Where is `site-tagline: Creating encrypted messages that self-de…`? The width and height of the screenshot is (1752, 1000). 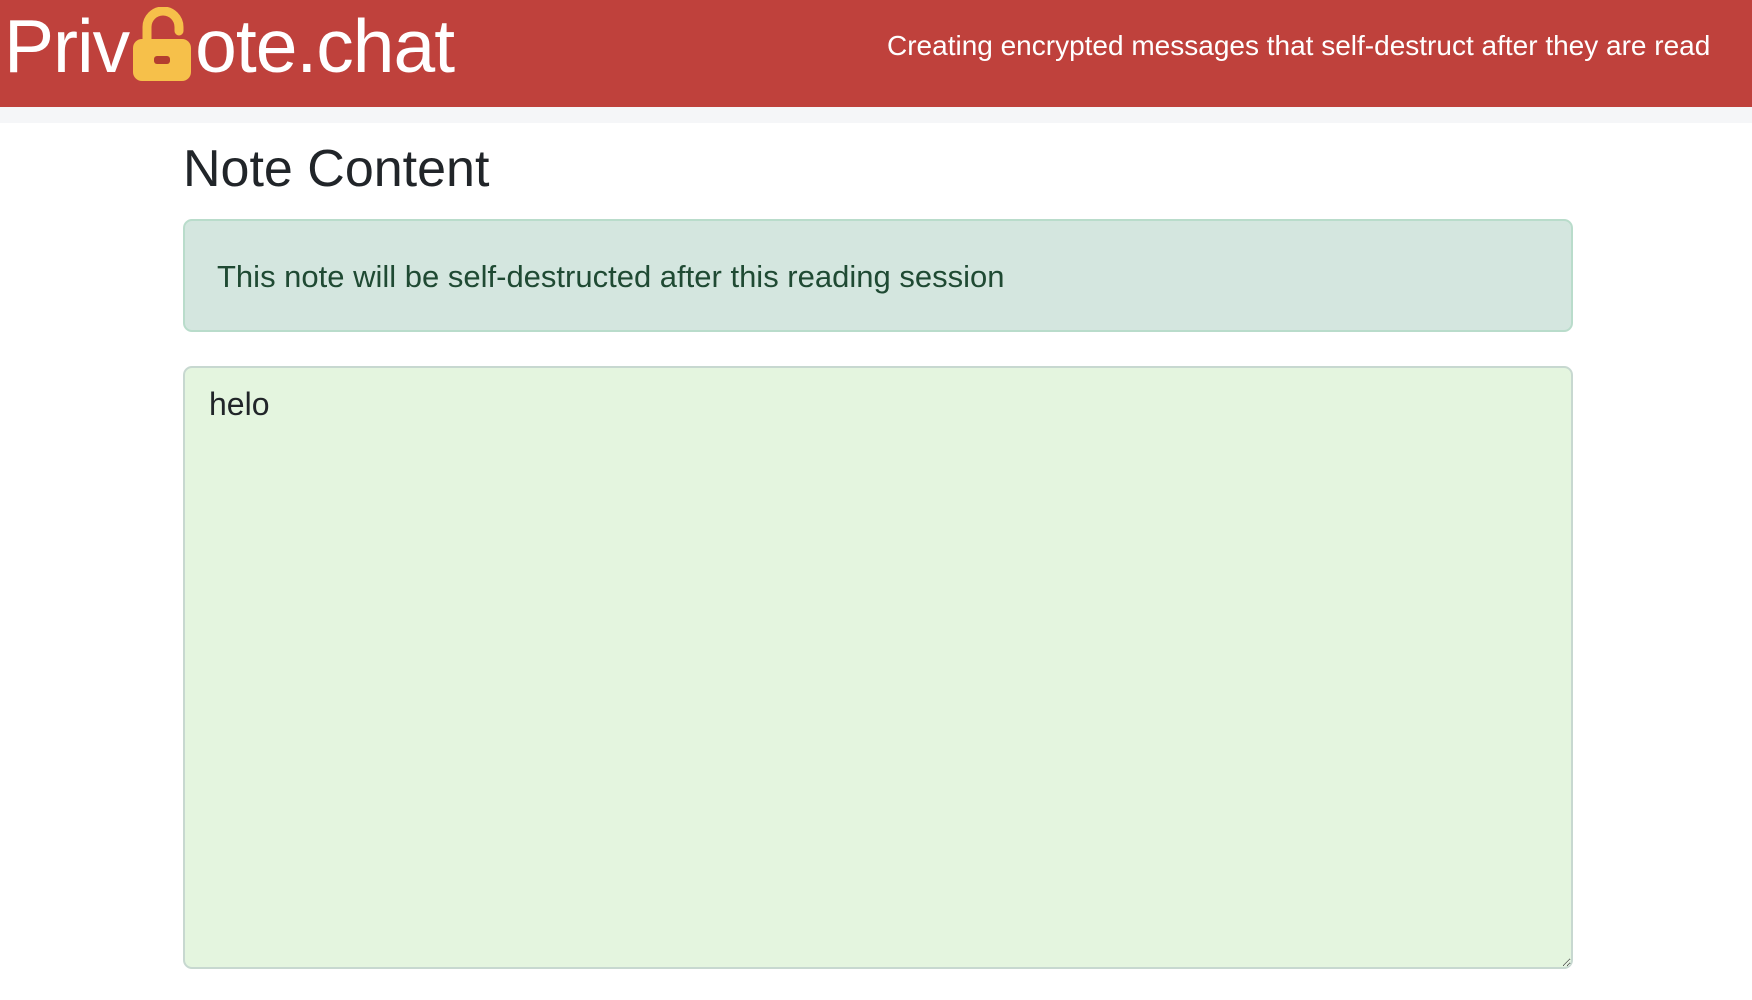
site-tagline: Creating encrypted messages that self-de… is located at coordinates (1299, 45).